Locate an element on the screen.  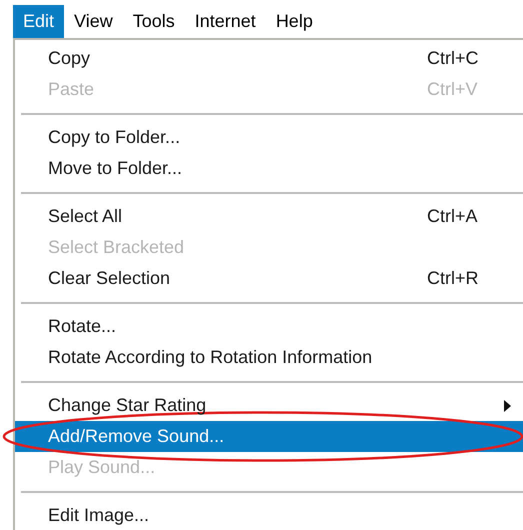
menu-item: Rotate According to Rotation Information is located at coordinates (269, 357).